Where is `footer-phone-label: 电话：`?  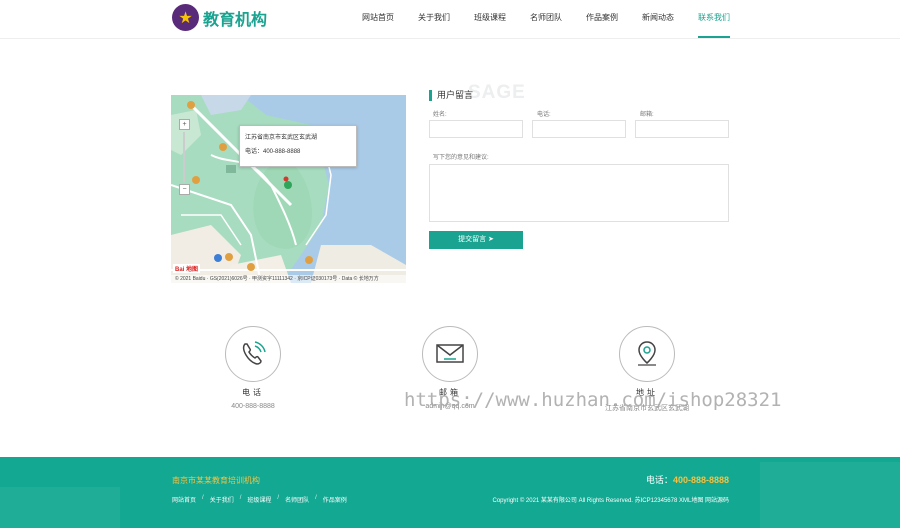
footer-phone-label: 电话： is located at coordinates (659, 480).